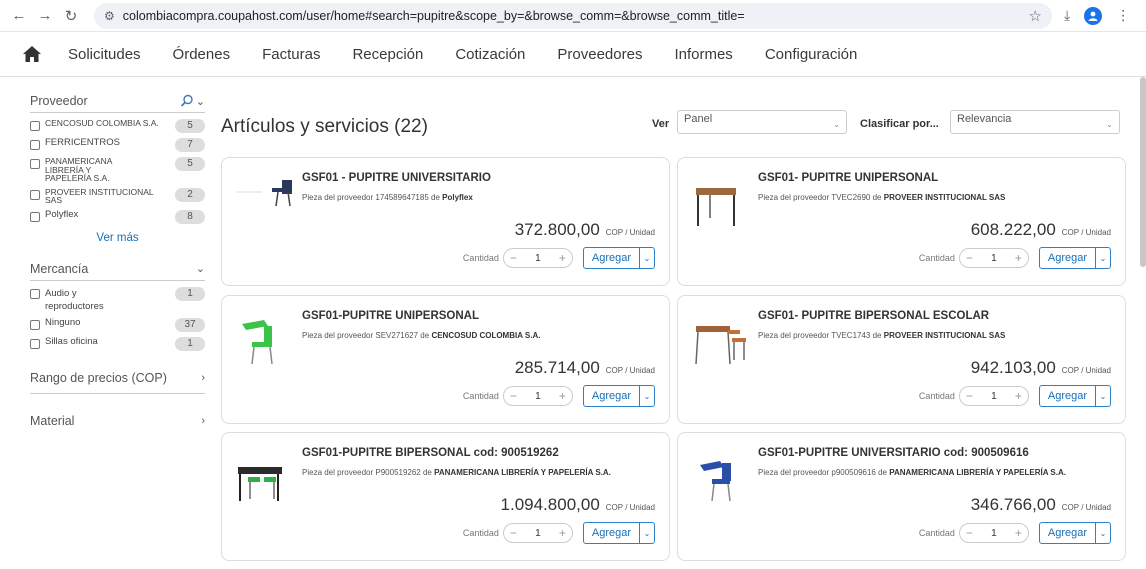  What do you see at coordinates (599, 54) in the screenshot?
I see `nav-proveedores: Proveedores` at bounding box center [599, 54].